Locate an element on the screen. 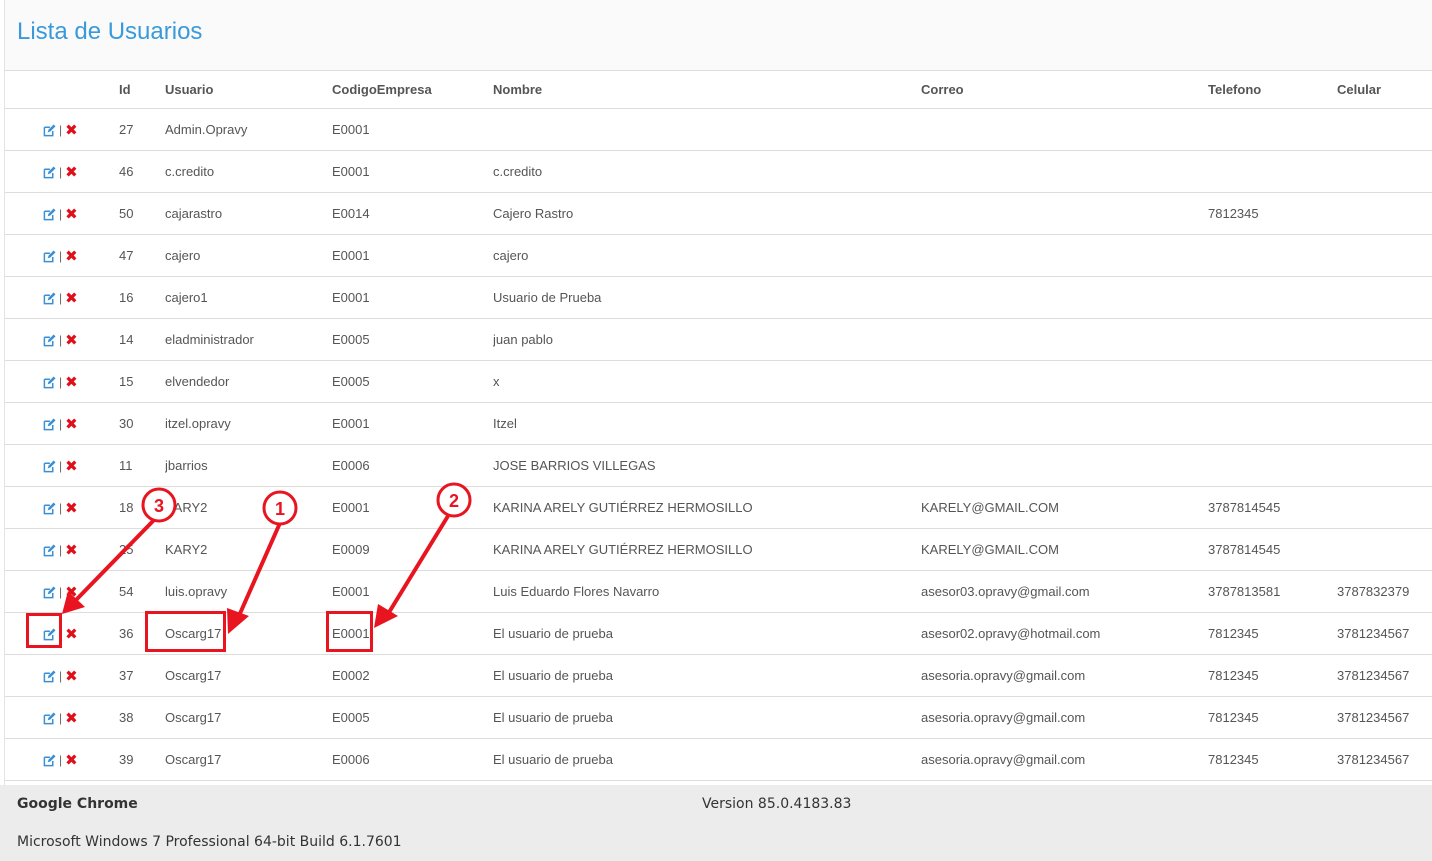  cell-nombre is located at coordinates (707, 129).